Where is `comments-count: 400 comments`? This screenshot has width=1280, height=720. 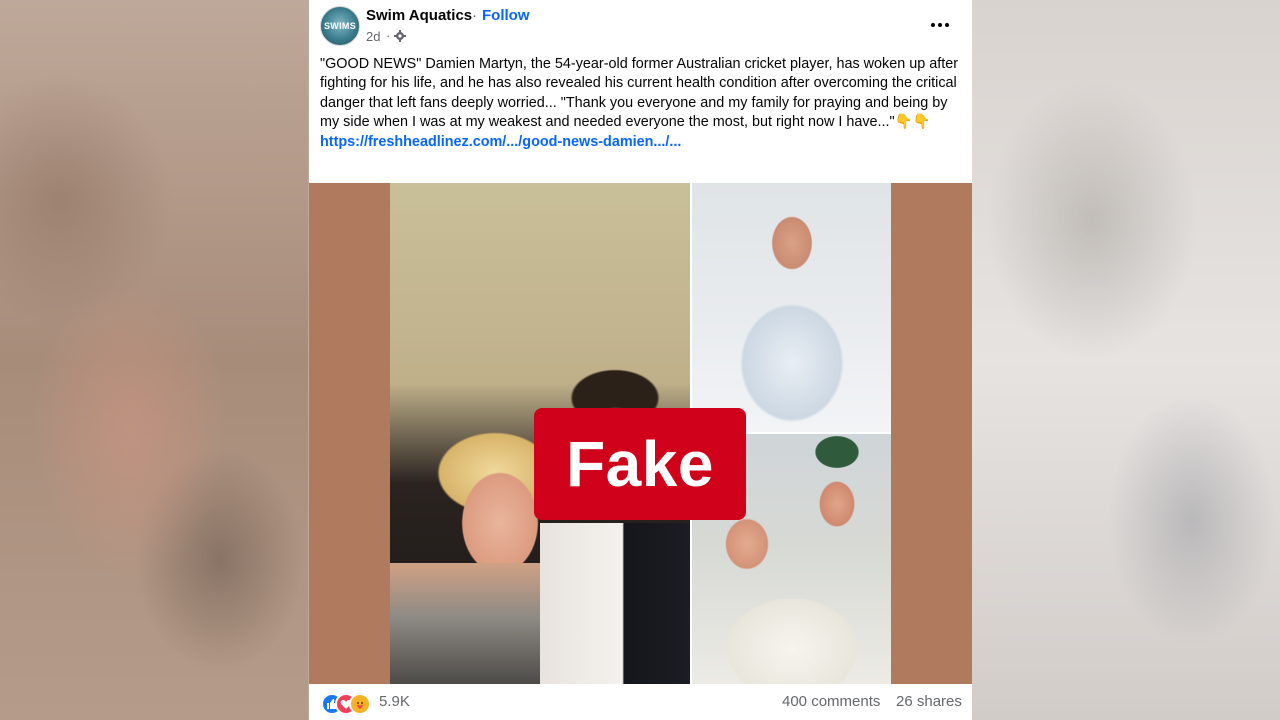 comments-count: 400 comments is located at coordinates (831, 701).